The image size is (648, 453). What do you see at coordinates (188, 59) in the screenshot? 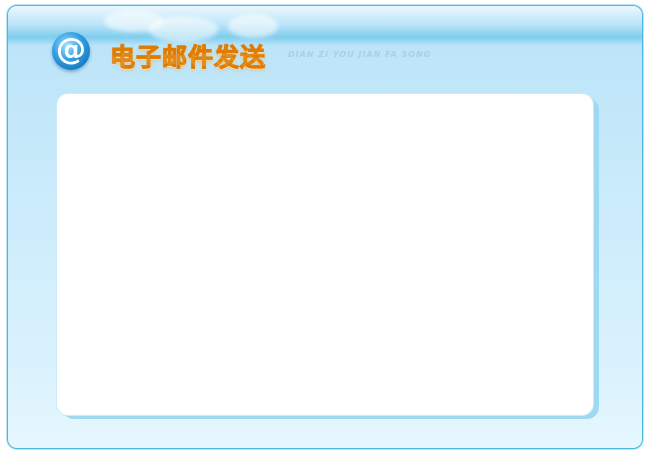
I see `page-title-reflection: 电子邮件发送` at bounding box center [188, 59].